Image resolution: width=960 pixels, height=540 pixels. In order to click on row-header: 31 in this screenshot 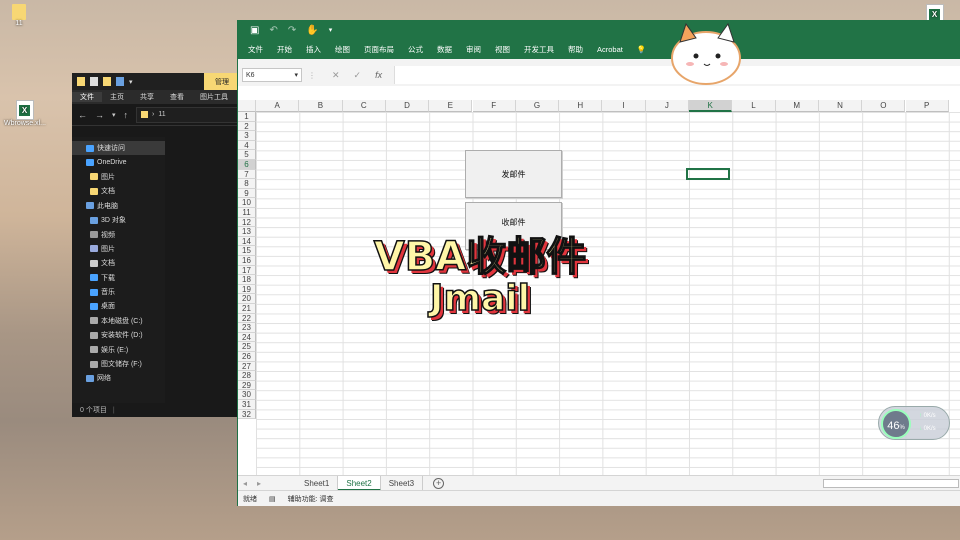, I will do `click(247, 405)`.